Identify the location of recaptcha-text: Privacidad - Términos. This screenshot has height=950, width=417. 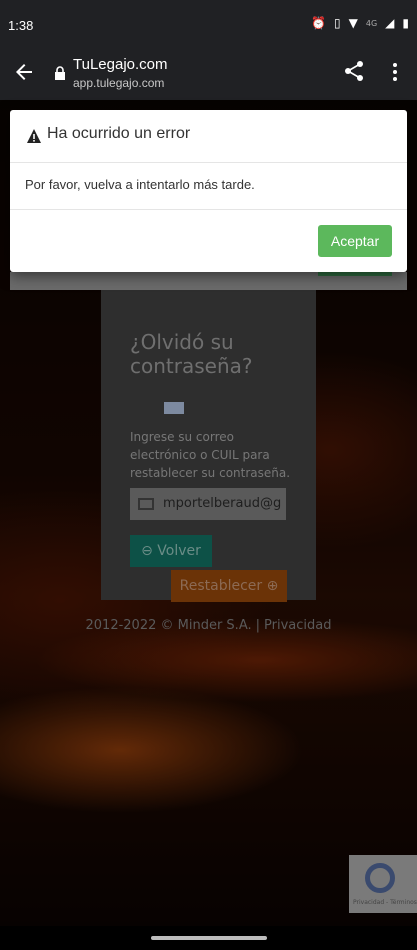
(385, 902).